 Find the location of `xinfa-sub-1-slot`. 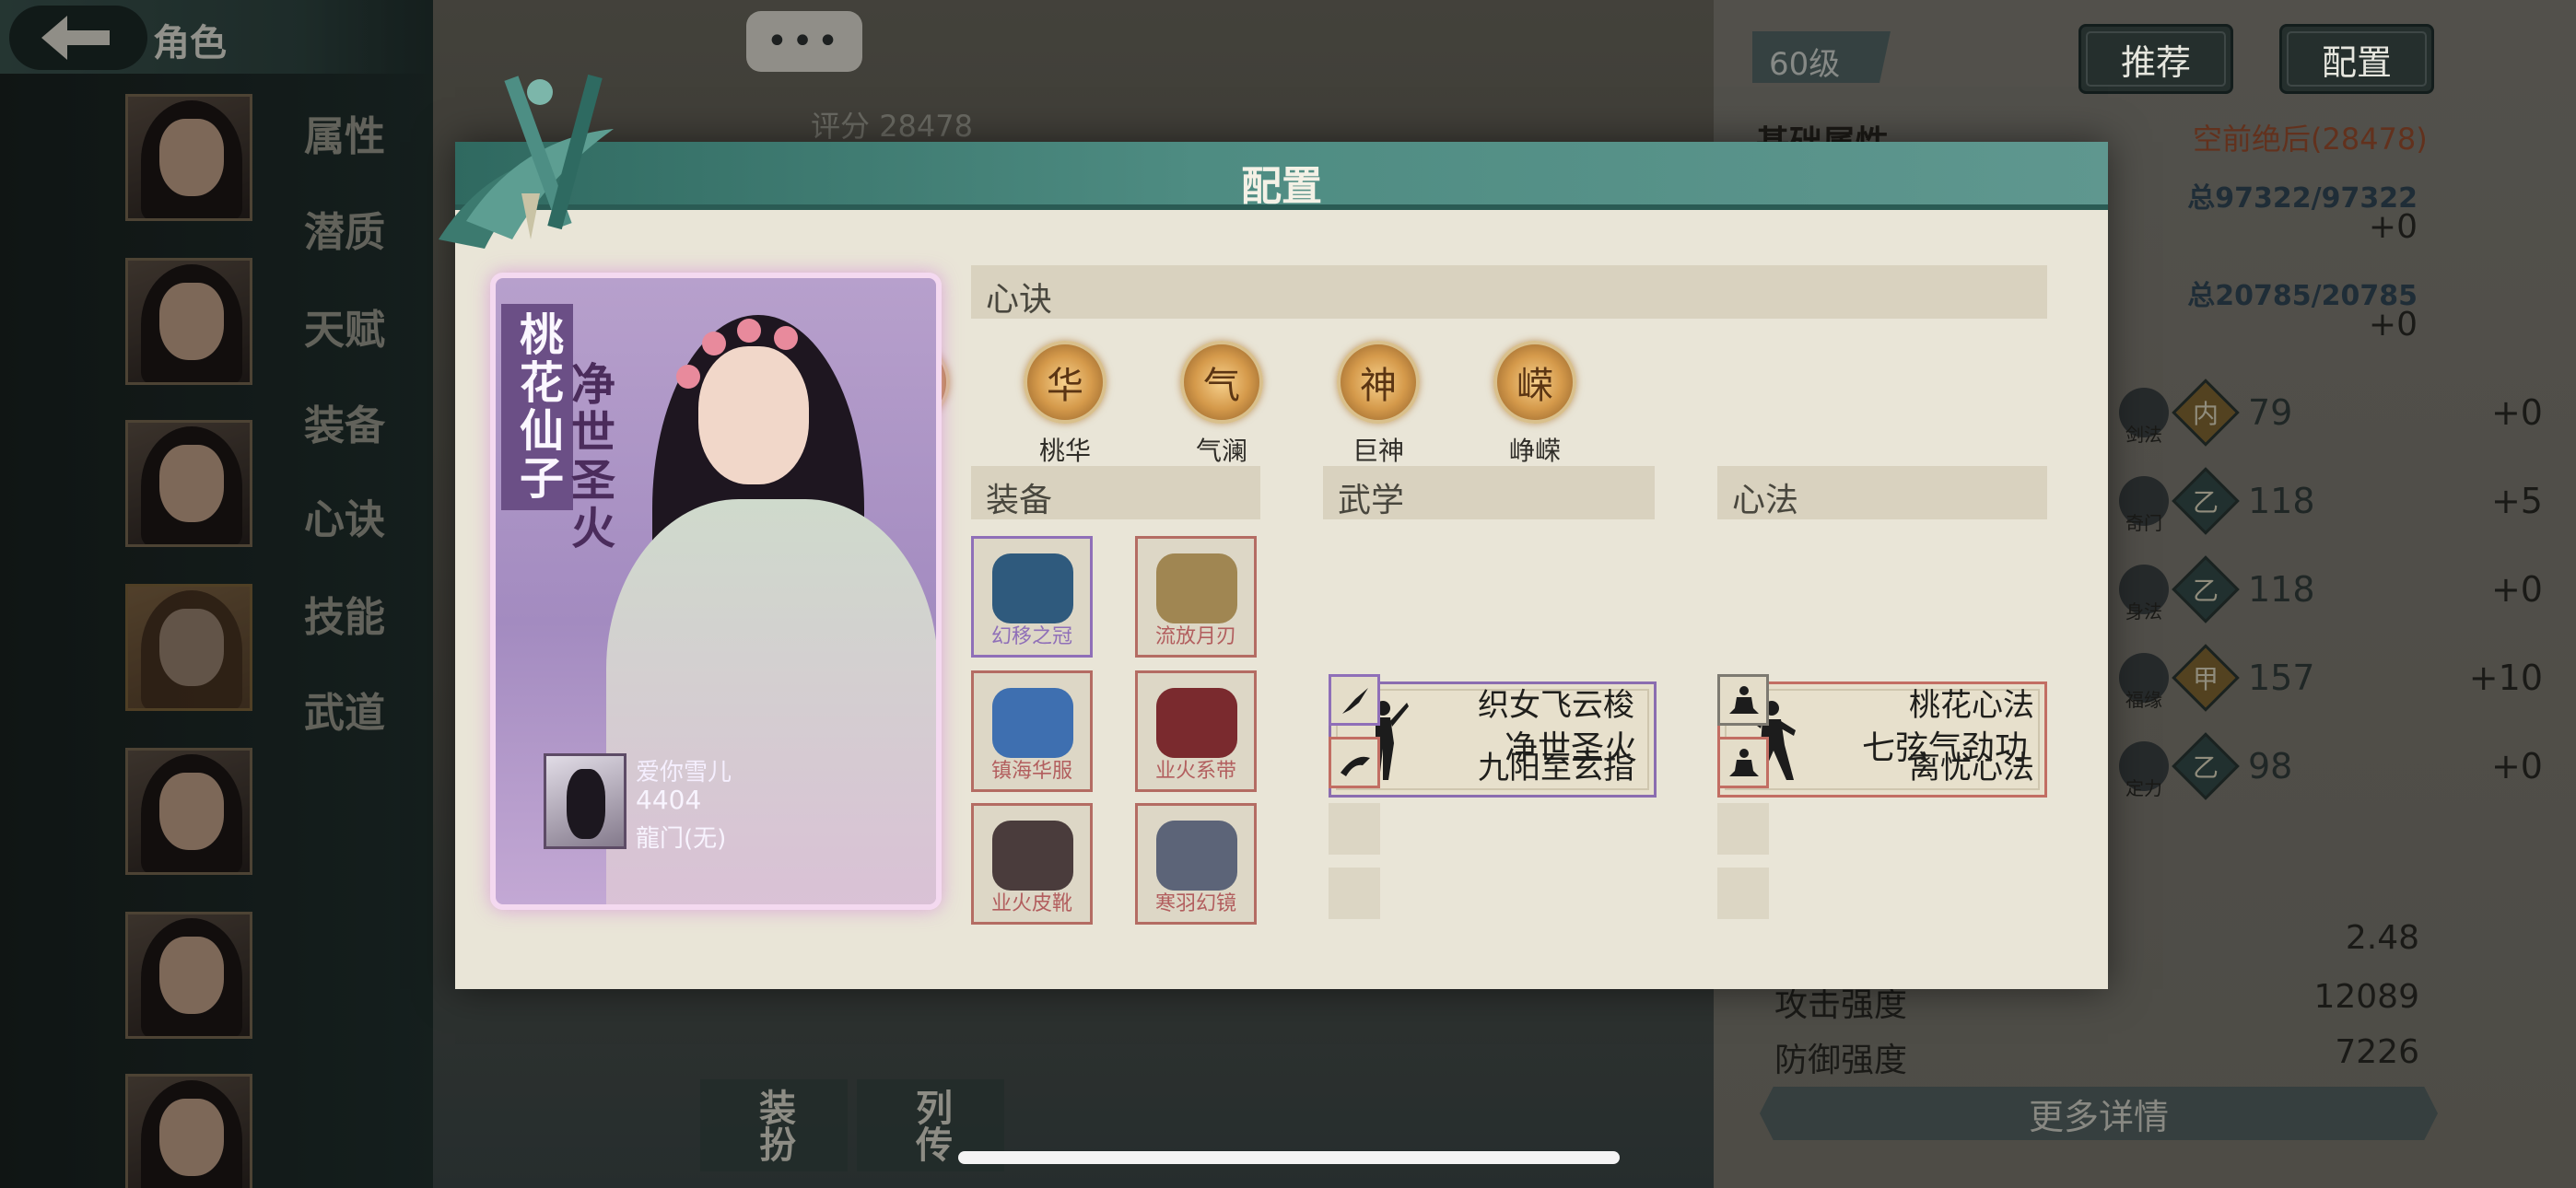

xinfa-sub-1-slot is located at coordinates (1743, 700).